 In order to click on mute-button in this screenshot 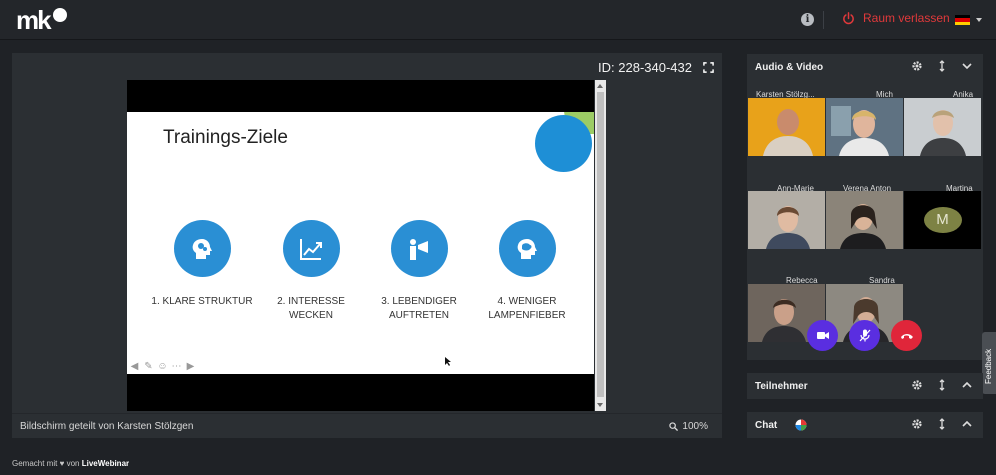, I will do `click(864, 335)`.